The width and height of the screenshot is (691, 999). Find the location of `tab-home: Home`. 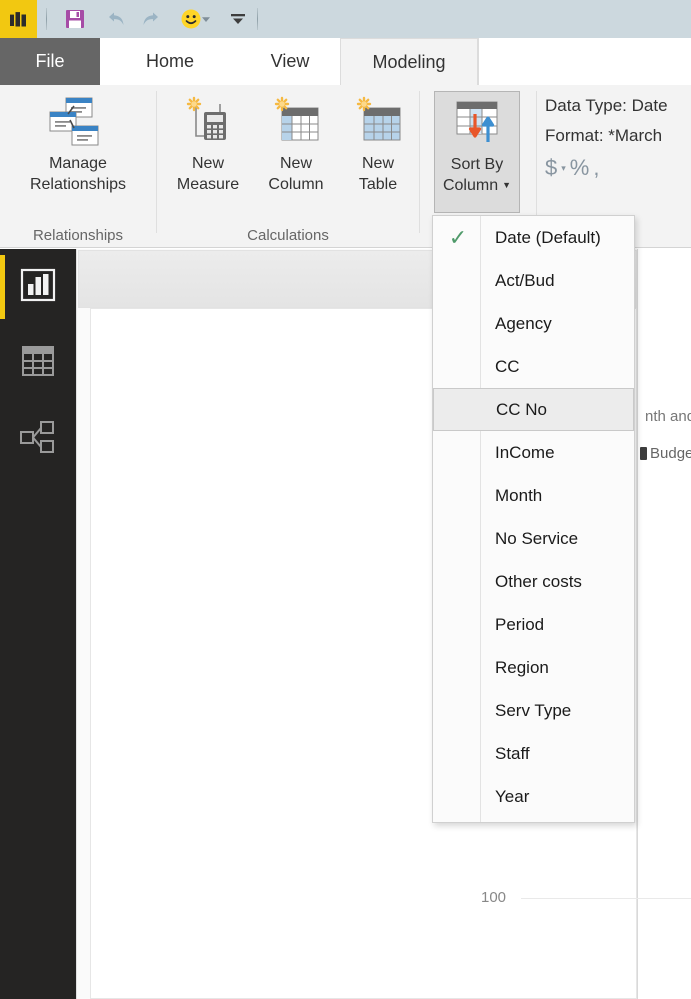

tab-home: Home is located at coordinates (170, 61).